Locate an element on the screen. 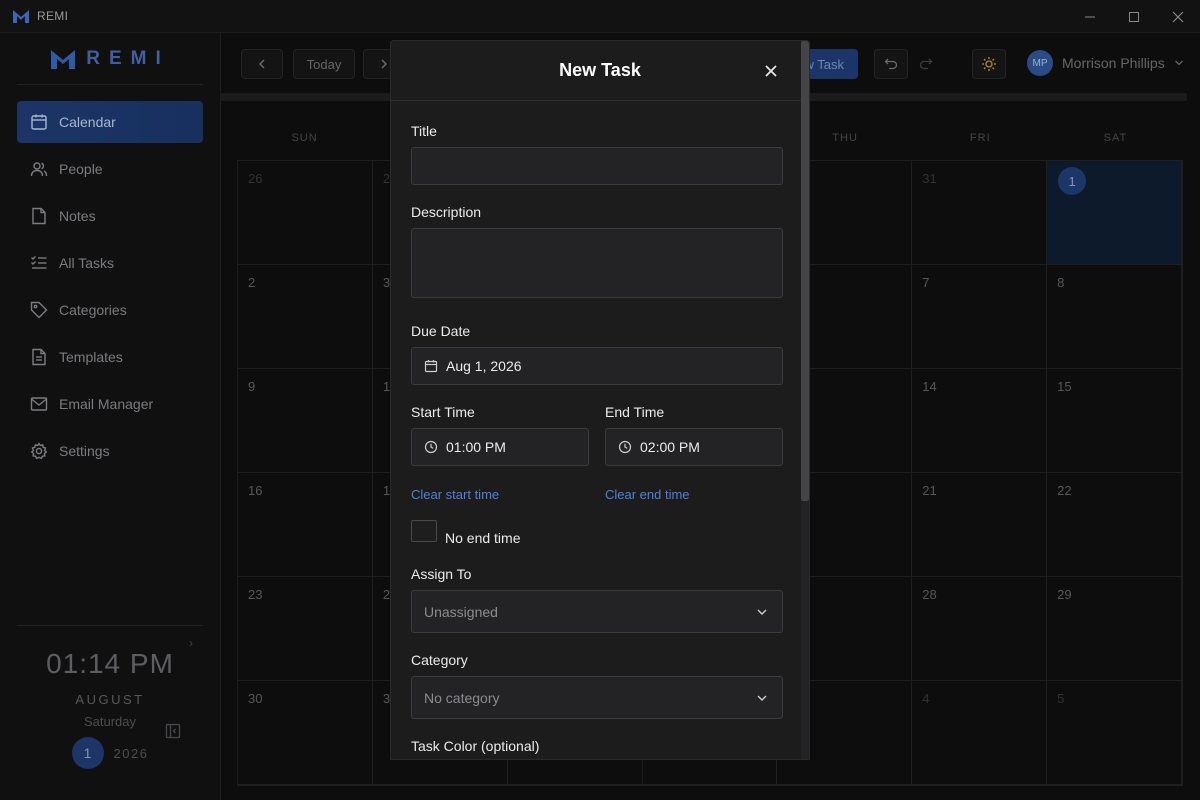 This screenshot has height=800, width=1200. brand-name: REMI is located at coordinates (128, 58).